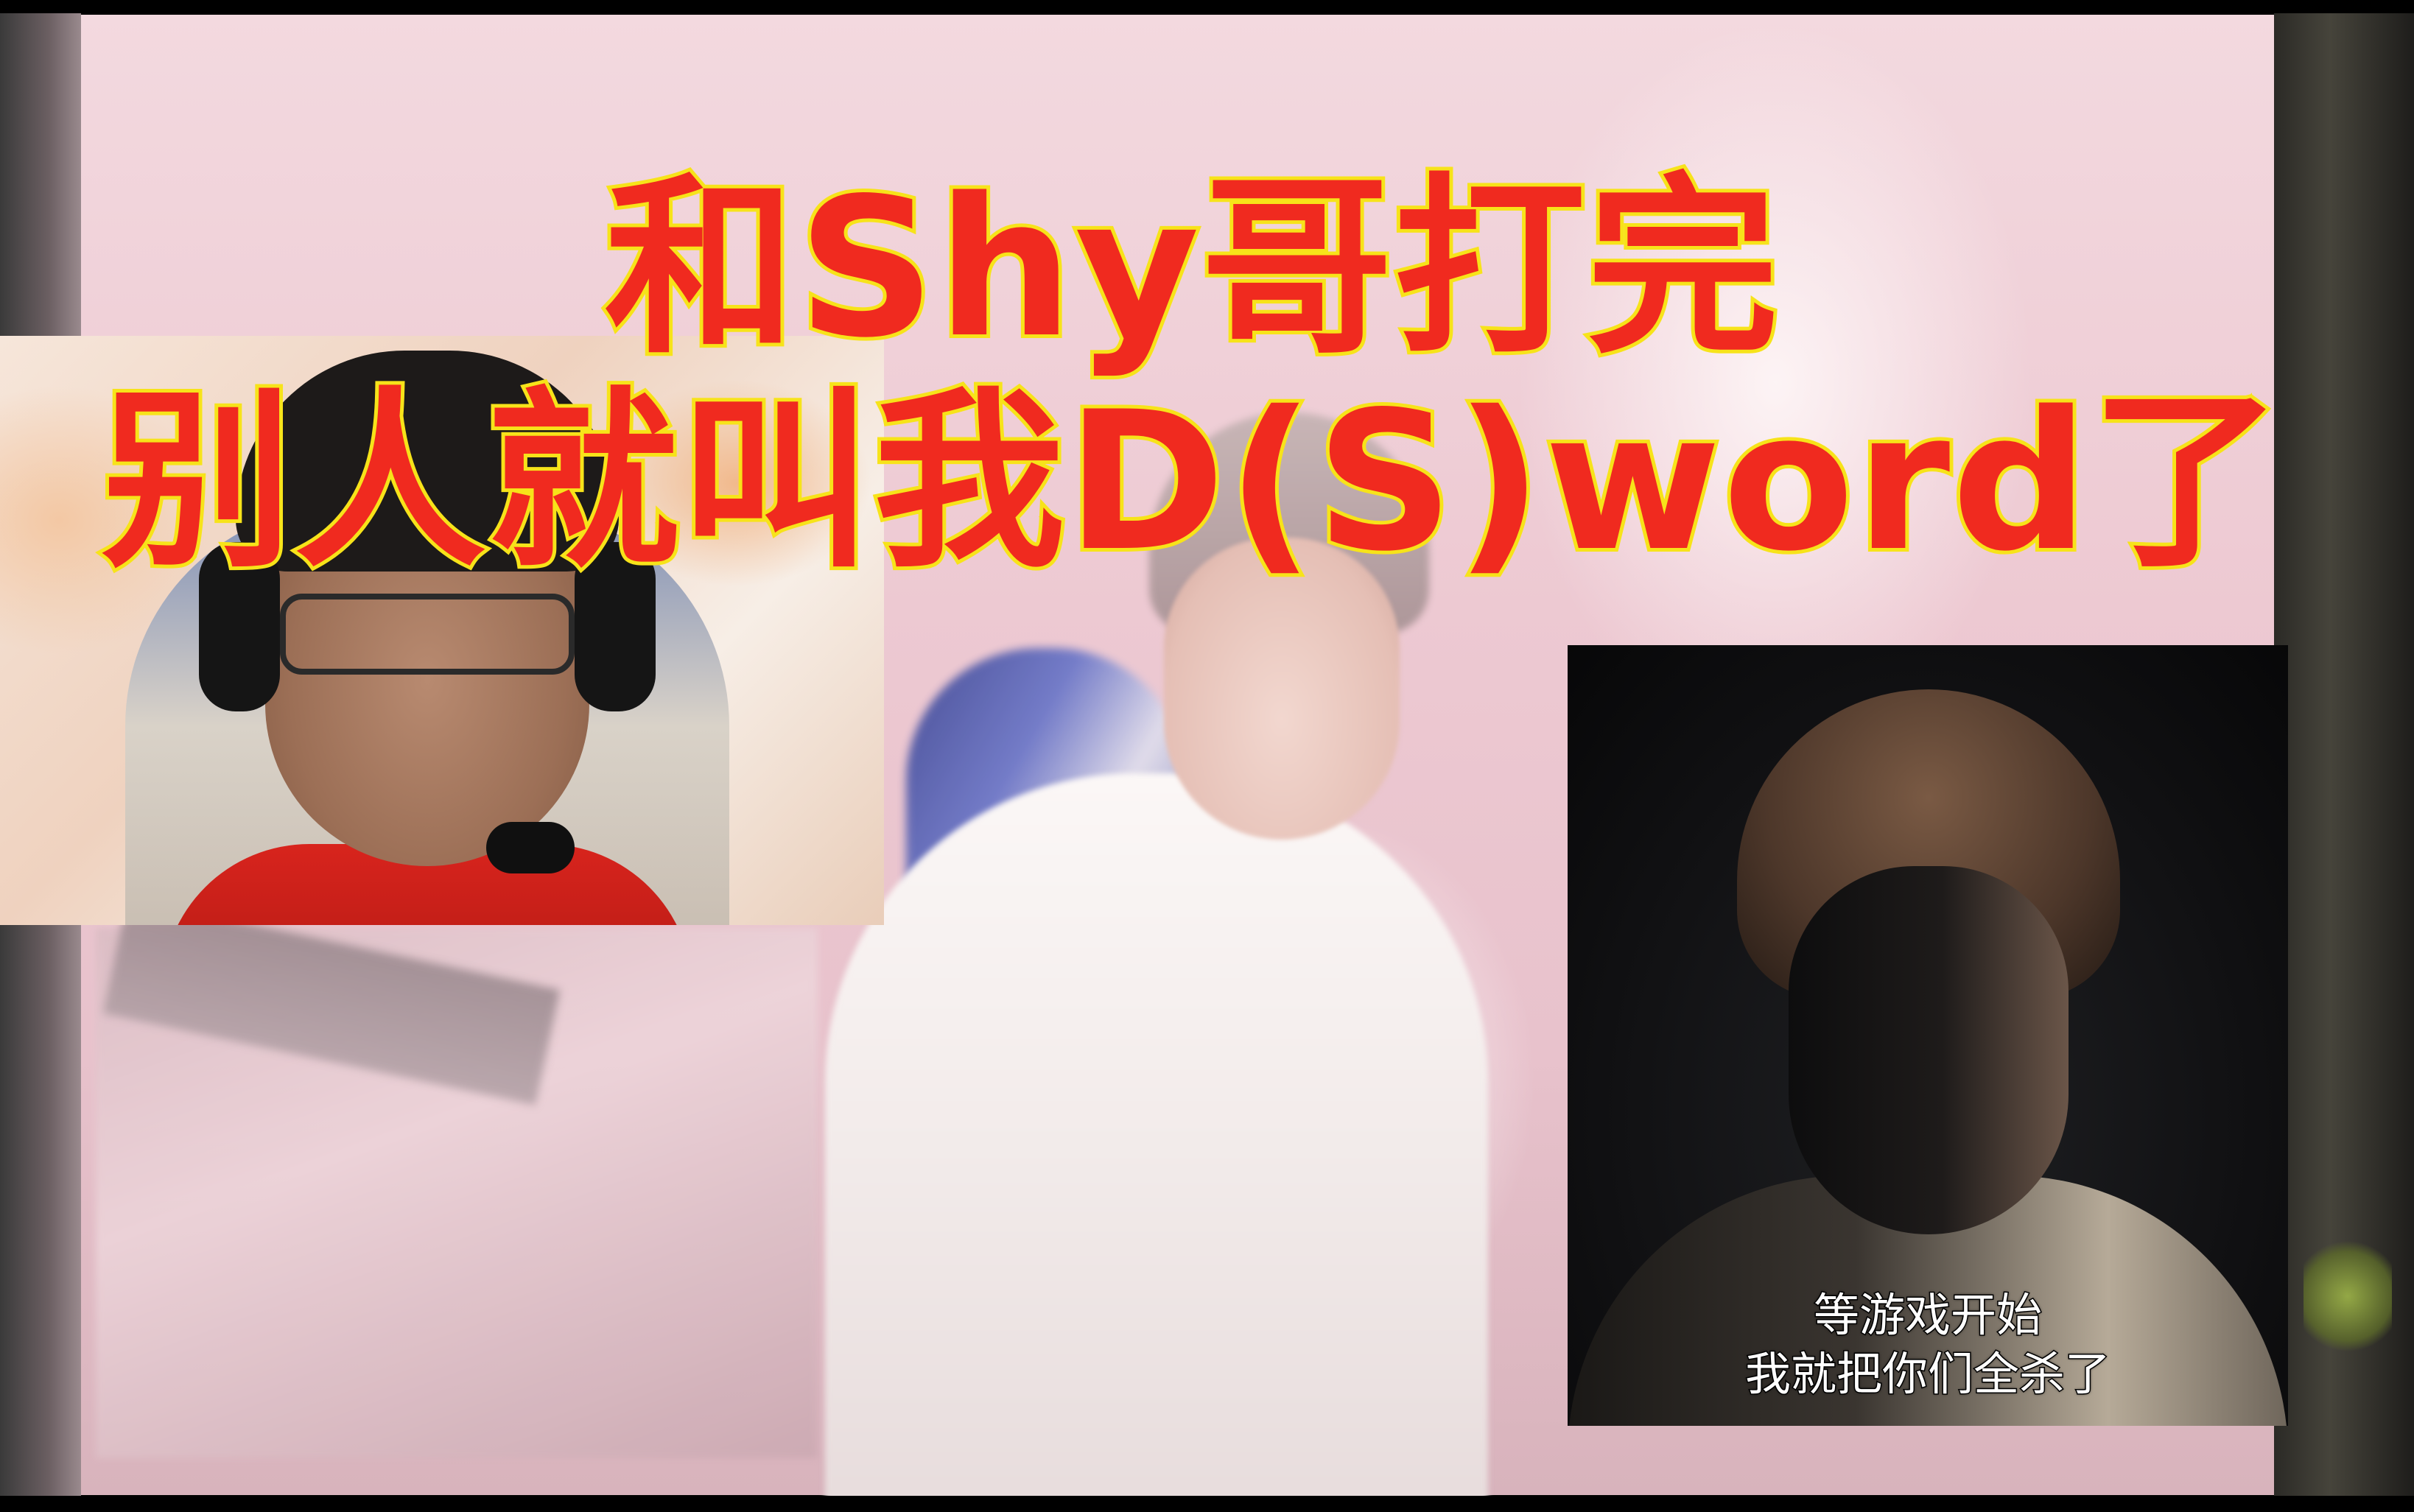  What do you see at coordinates (1156, 1141) in the screenshot?
I see `streamer-body` at bounding box center [1156, 1141].